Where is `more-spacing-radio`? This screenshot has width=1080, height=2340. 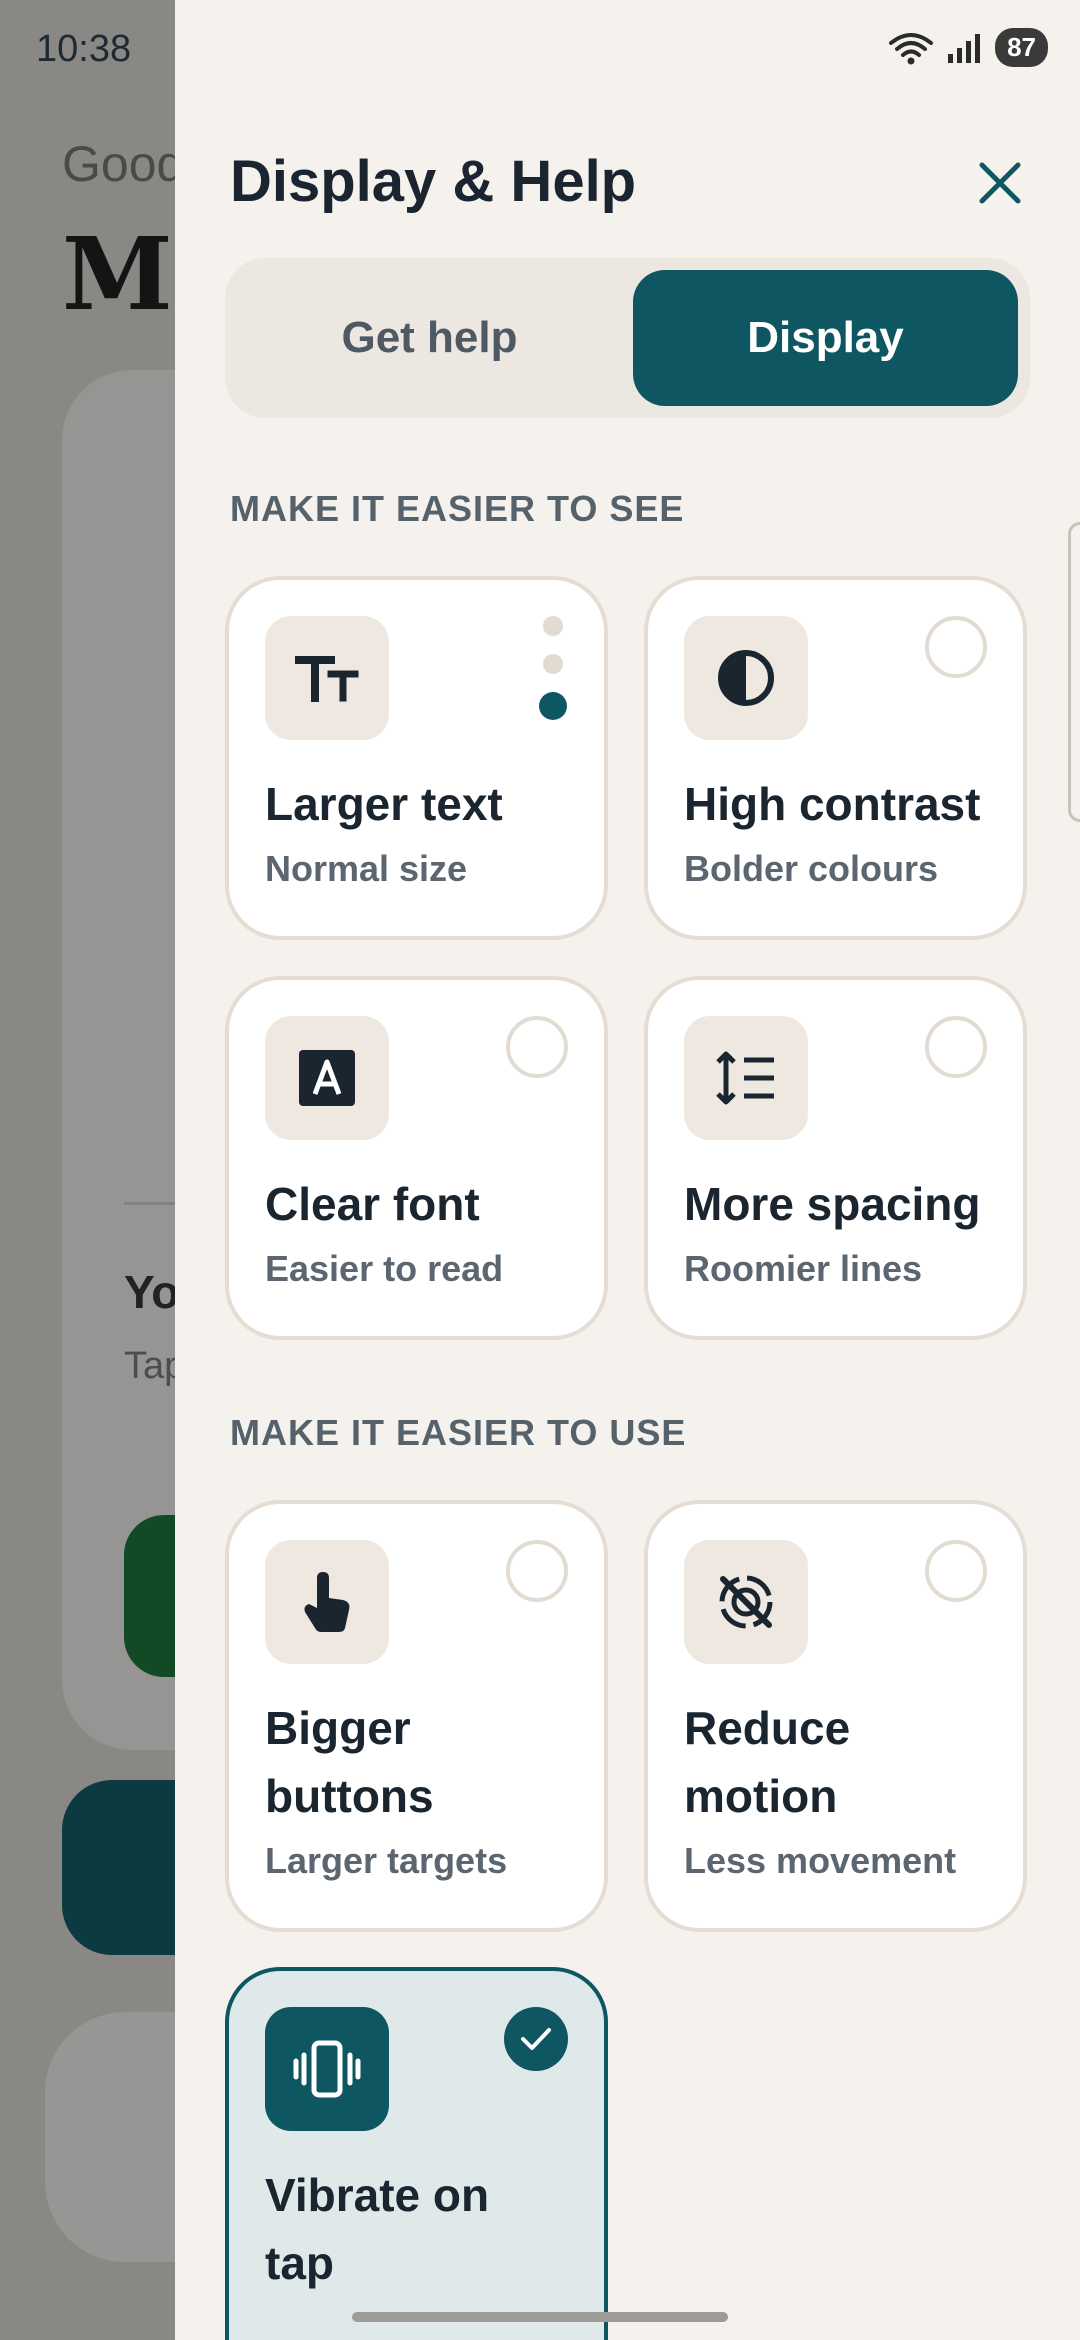
more-spacing-radio is located at coordinates (956, 1047).